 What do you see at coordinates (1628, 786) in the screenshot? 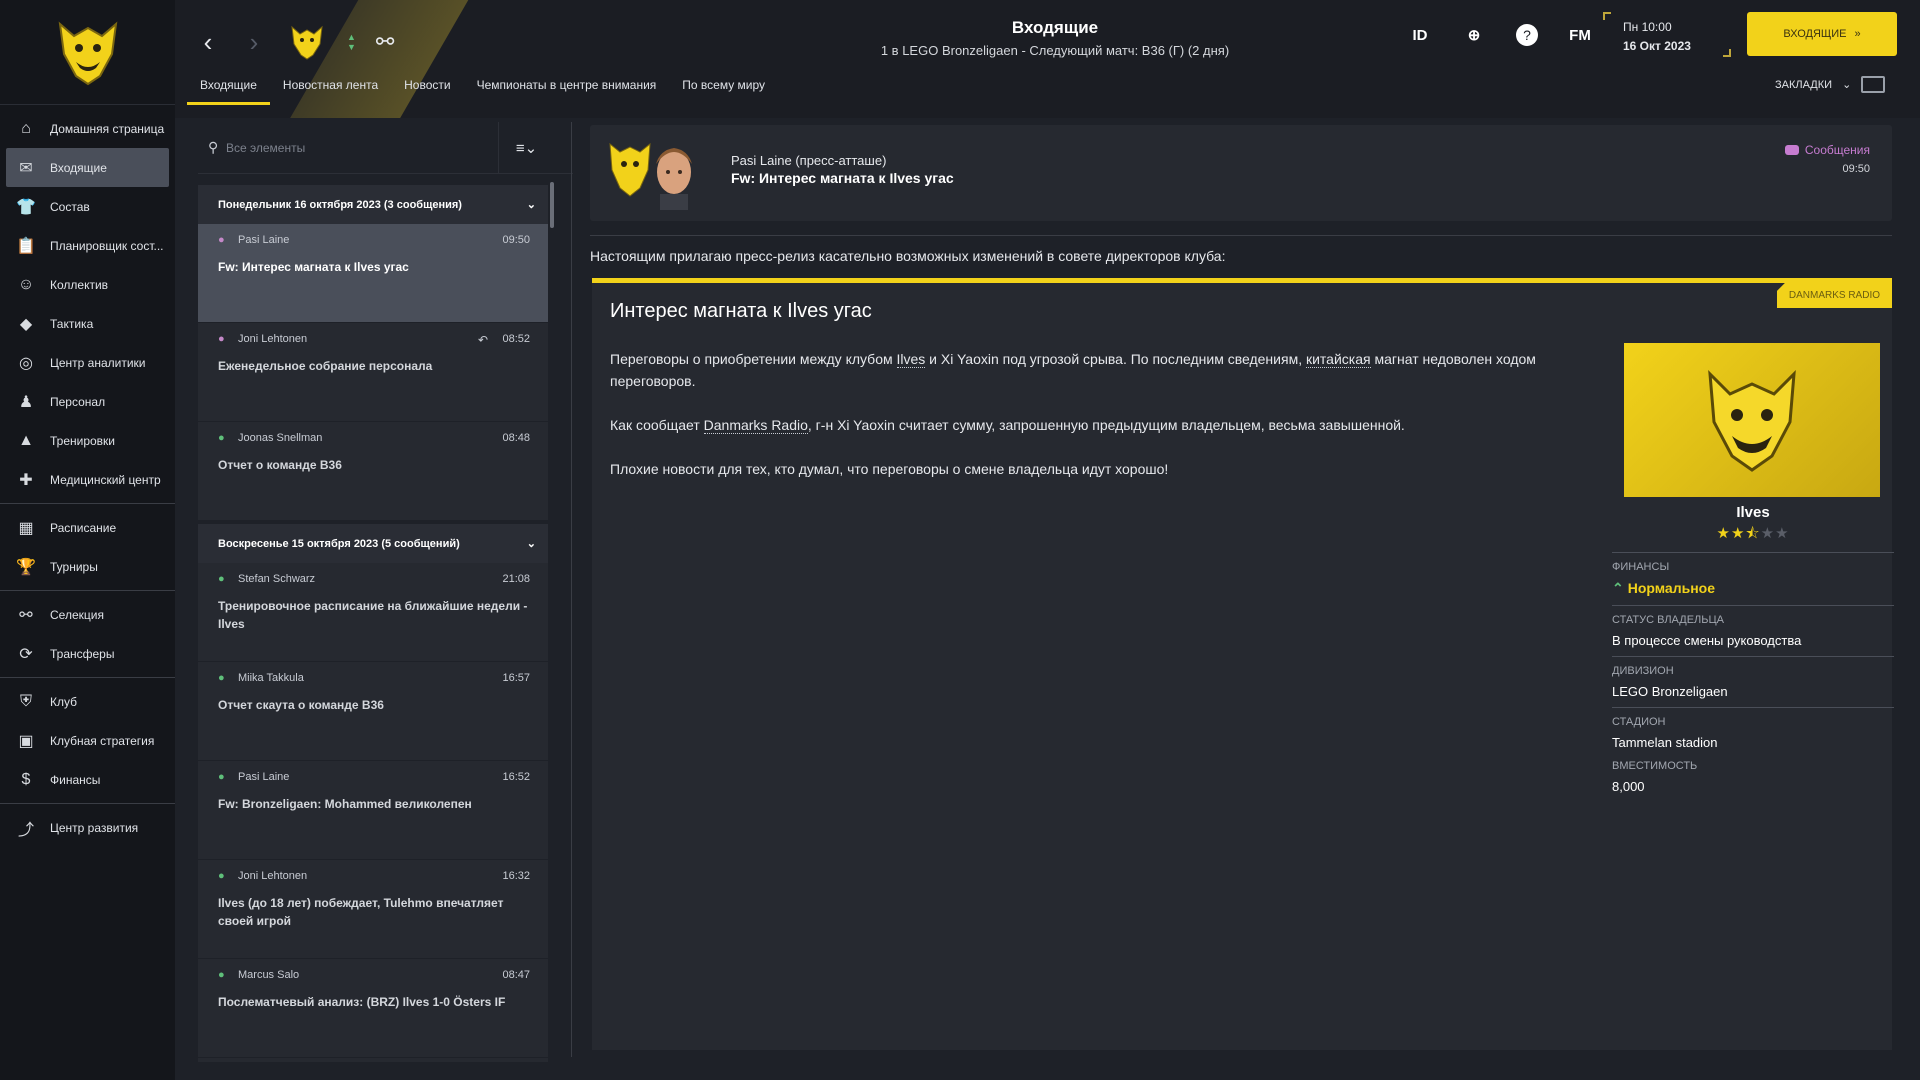
I see `capacity-value: 8,000` at bounding box center [1628, 786].